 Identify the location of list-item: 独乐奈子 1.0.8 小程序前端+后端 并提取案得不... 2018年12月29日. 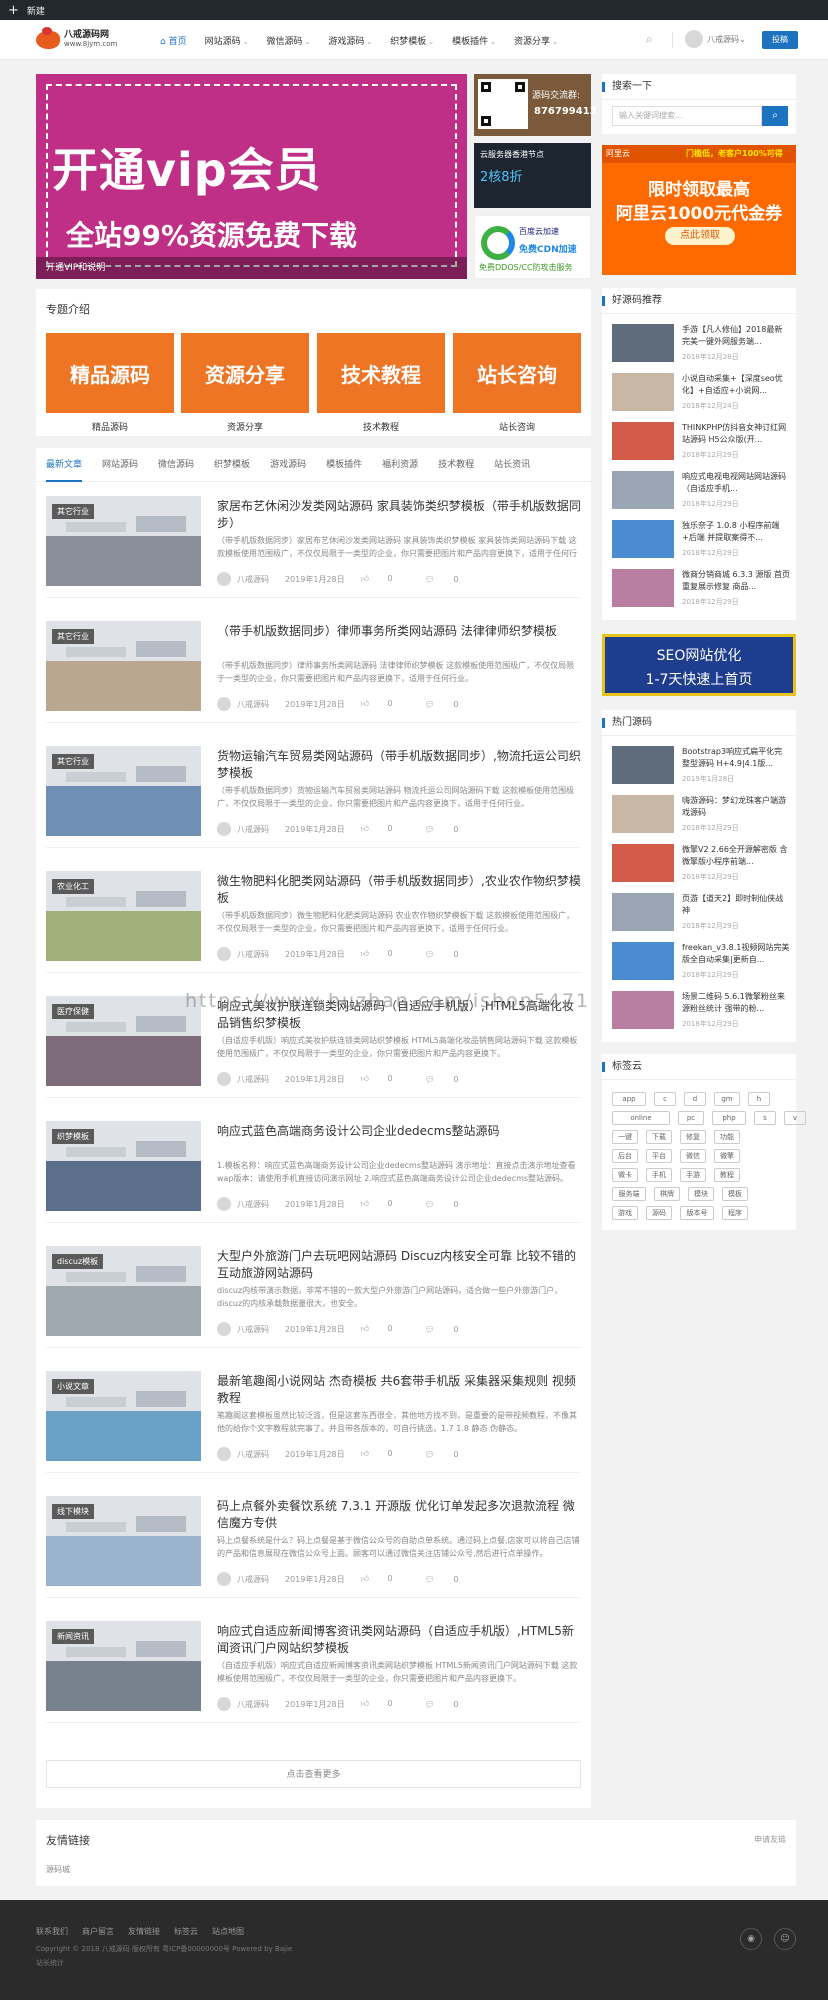
(701, 541).